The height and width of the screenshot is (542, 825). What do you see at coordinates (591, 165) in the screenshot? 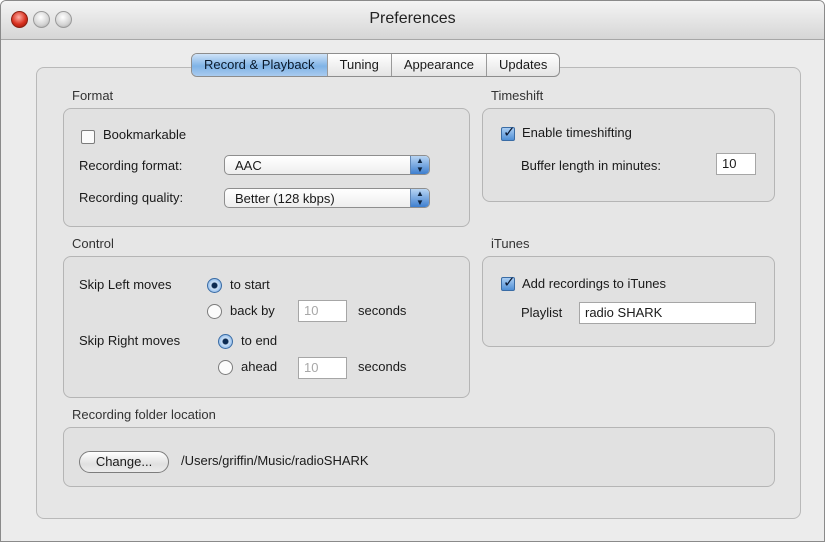
I see `buffer-length-label: Buffer length in minutes:` at bounding box center [591, 165].